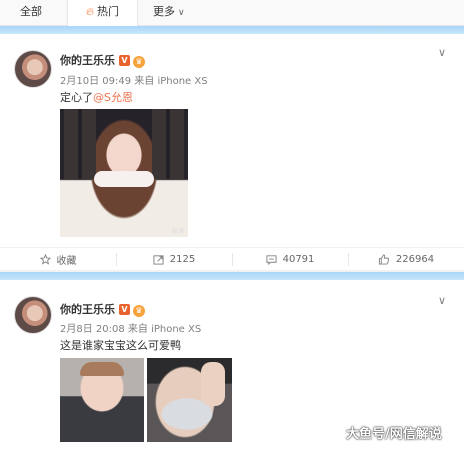 The width and height of the screenshot is (464, 449). What do you see at coordinates (177, 231) in the screenshot?
I see `photo-watermark: 微博` at bounding box center [177, 231].